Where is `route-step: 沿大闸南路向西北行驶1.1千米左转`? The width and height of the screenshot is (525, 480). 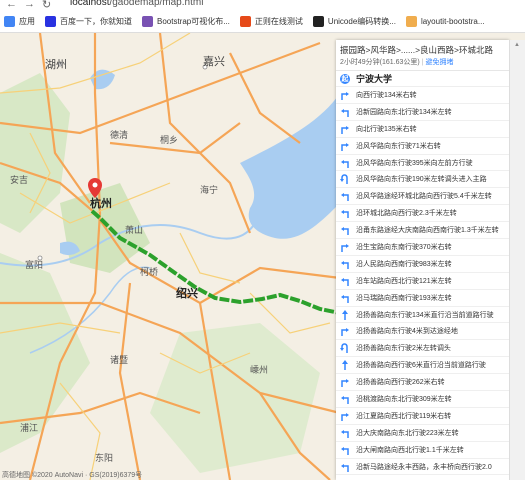
route-step: 沿大闸南路向西北行驶1.1千米左转 is located at coordinates (422, 450).